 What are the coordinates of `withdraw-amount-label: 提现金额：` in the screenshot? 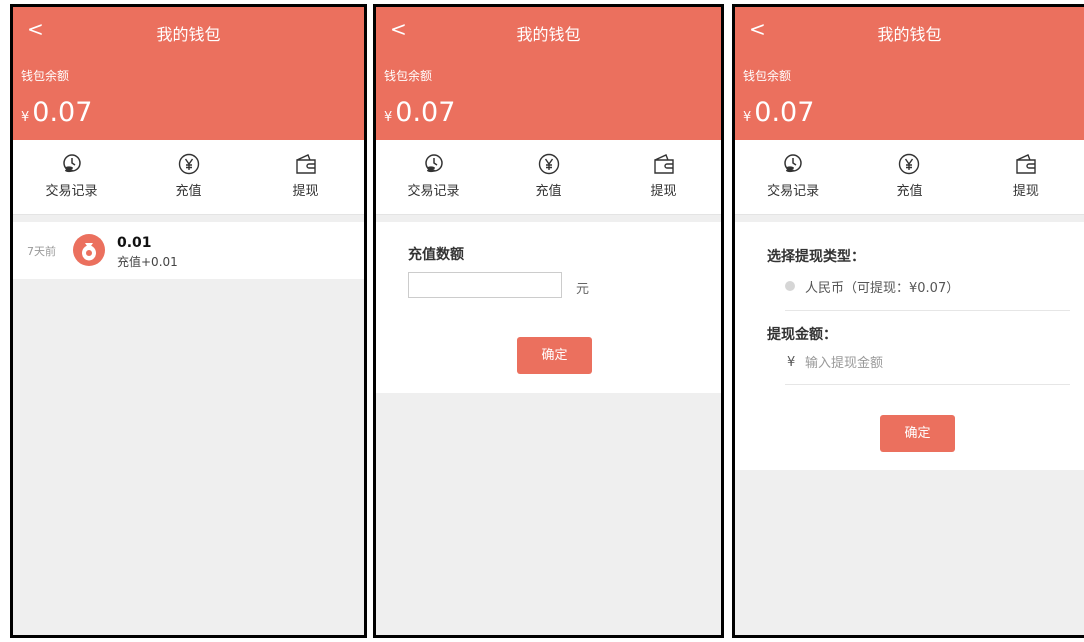 It's located at (802, 335).